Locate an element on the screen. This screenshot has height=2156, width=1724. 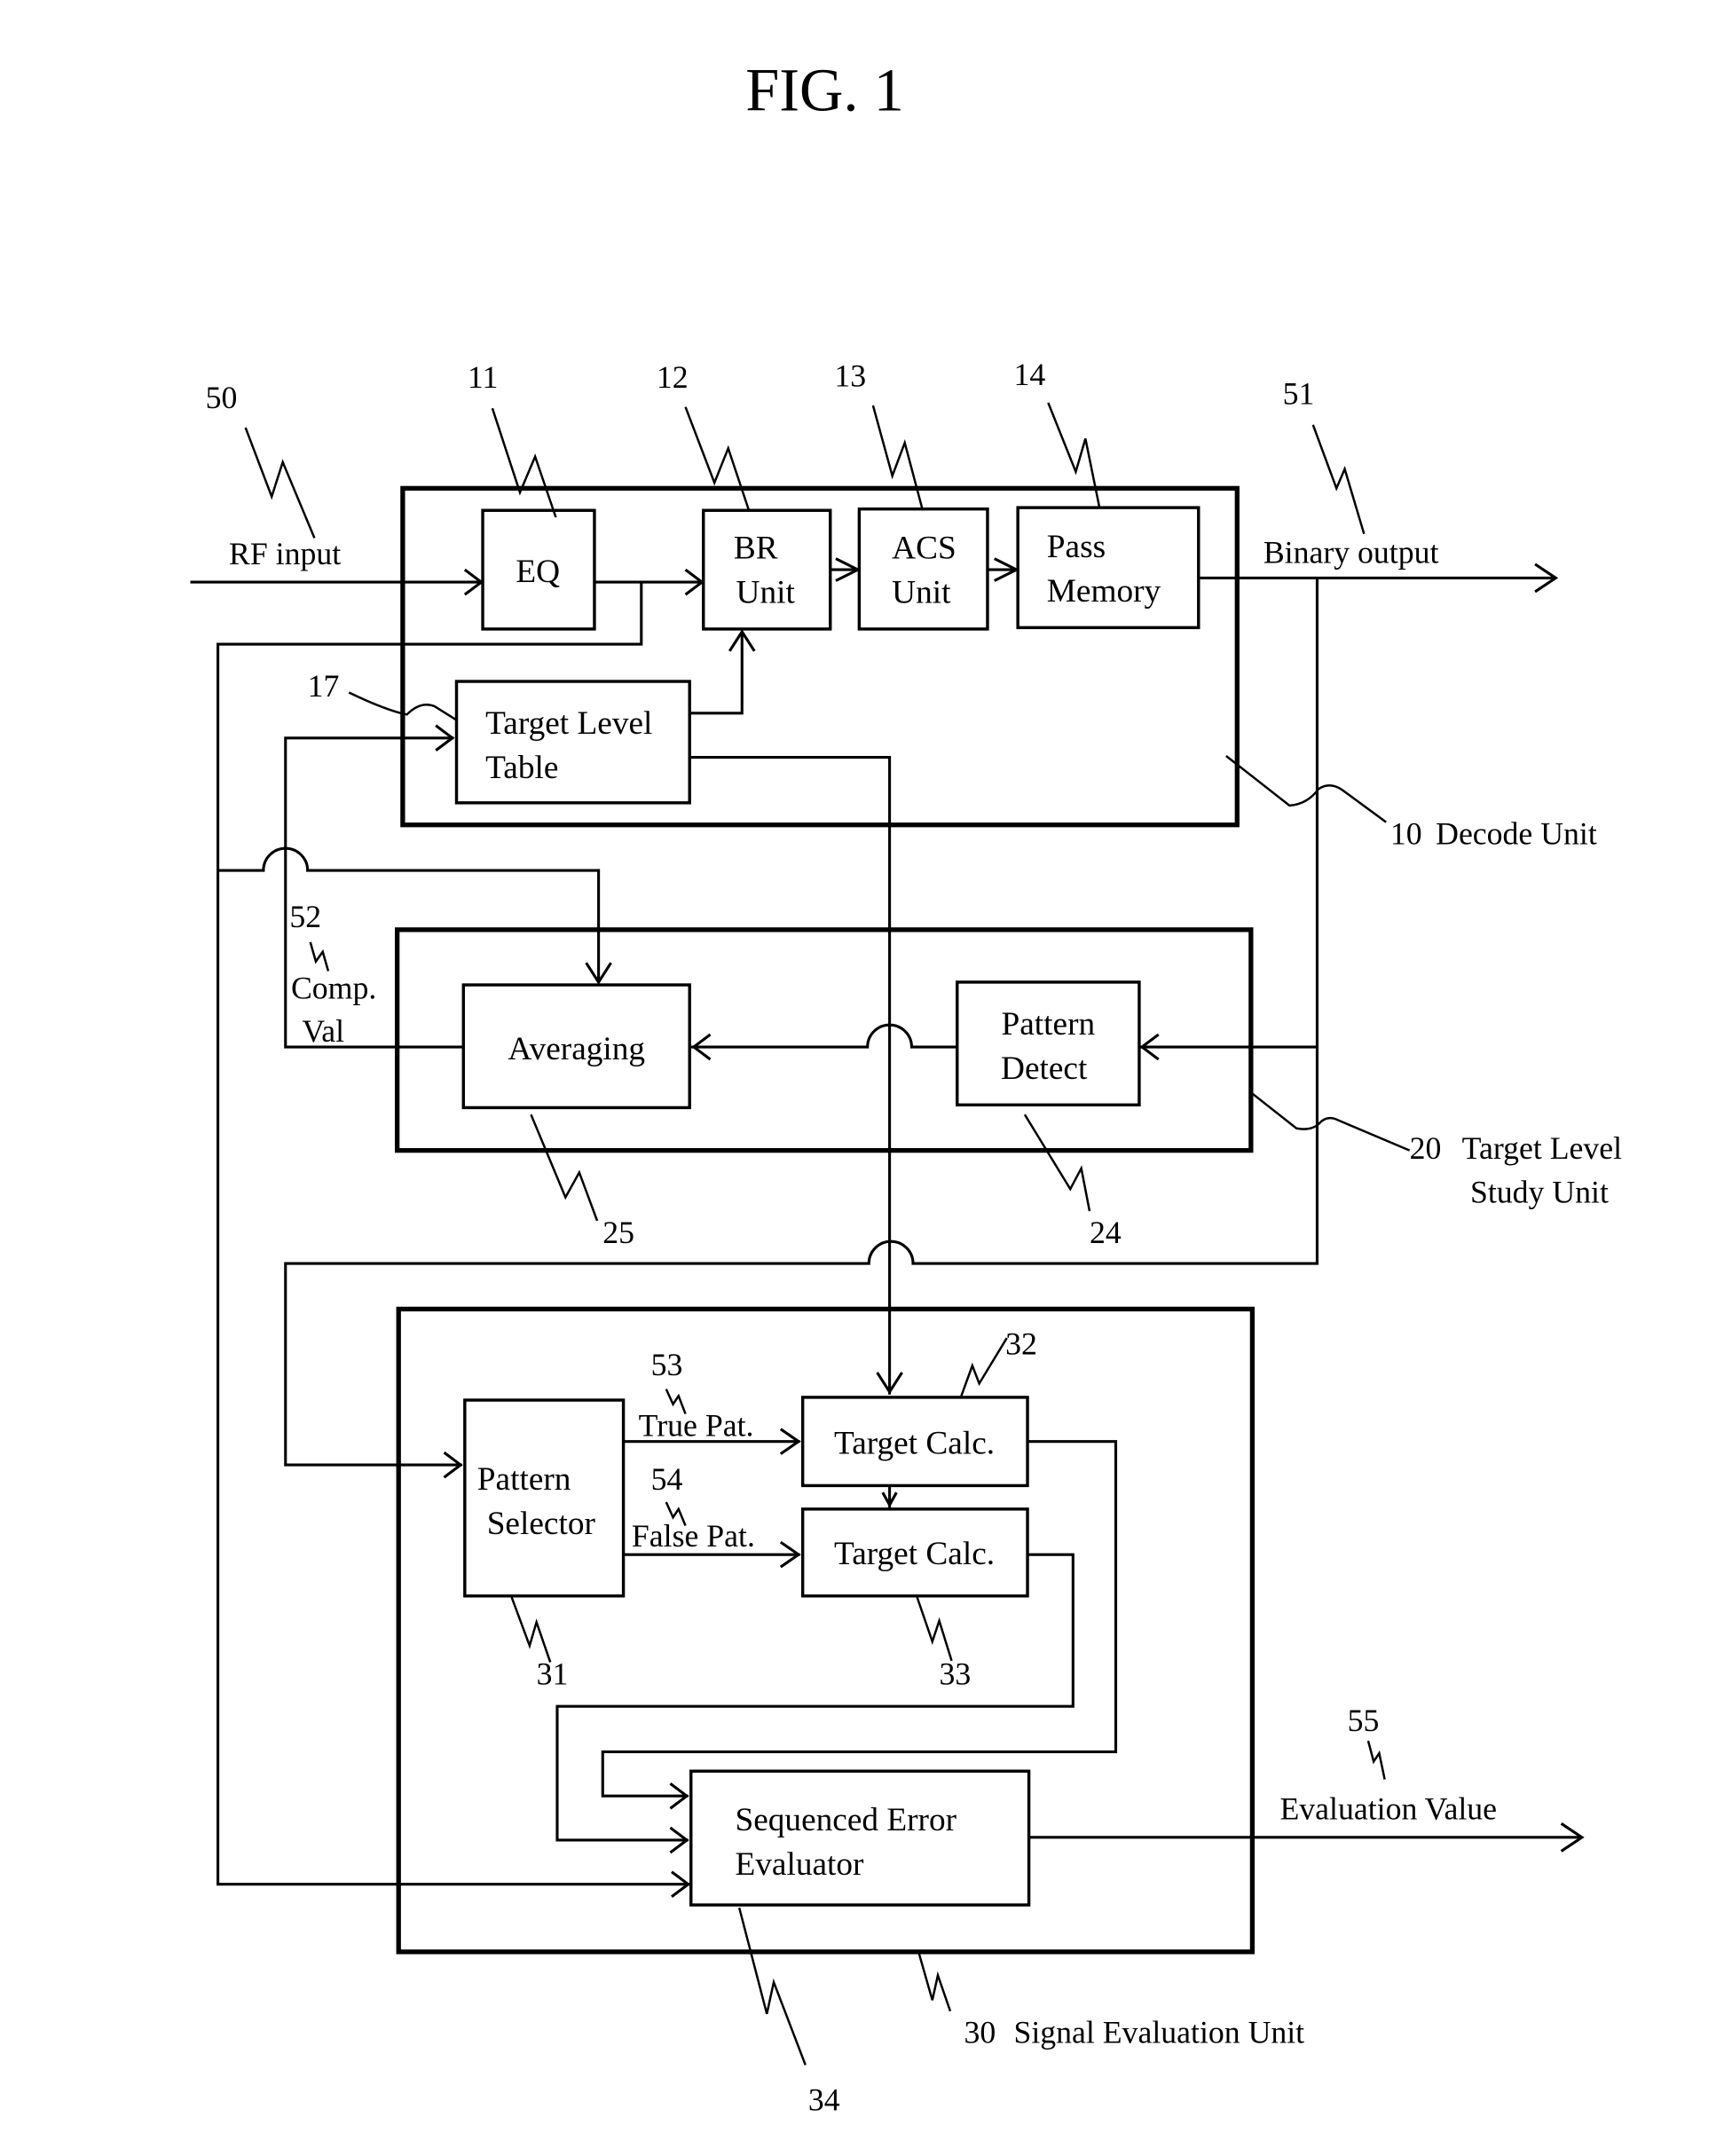
pattern-detect-label-1: Pattern is located at coordinates (1049, 1024).